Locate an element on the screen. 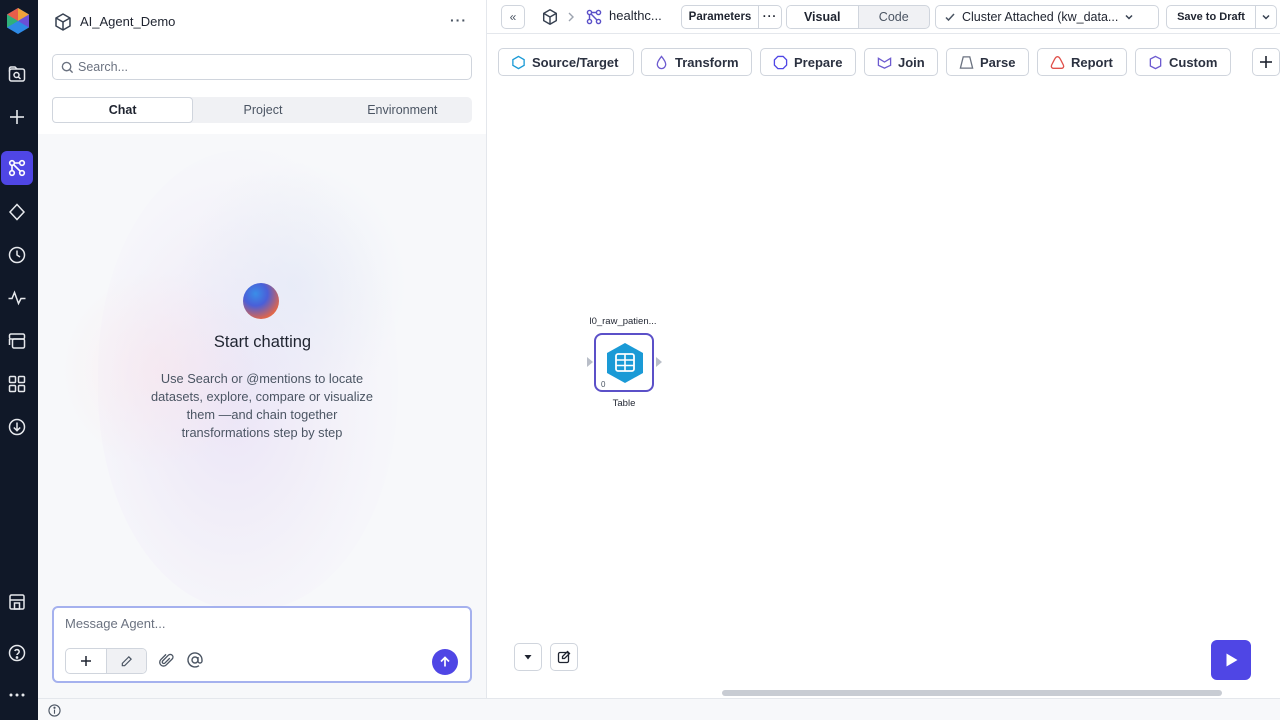  empty-state-title: Start chatting is located at coordinates (262, 342).